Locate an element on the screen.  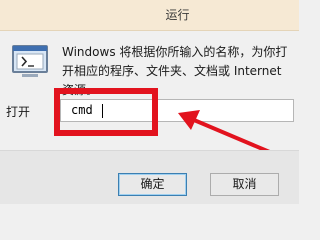
title-bar: 运行 is located at coordinates (149, 15).